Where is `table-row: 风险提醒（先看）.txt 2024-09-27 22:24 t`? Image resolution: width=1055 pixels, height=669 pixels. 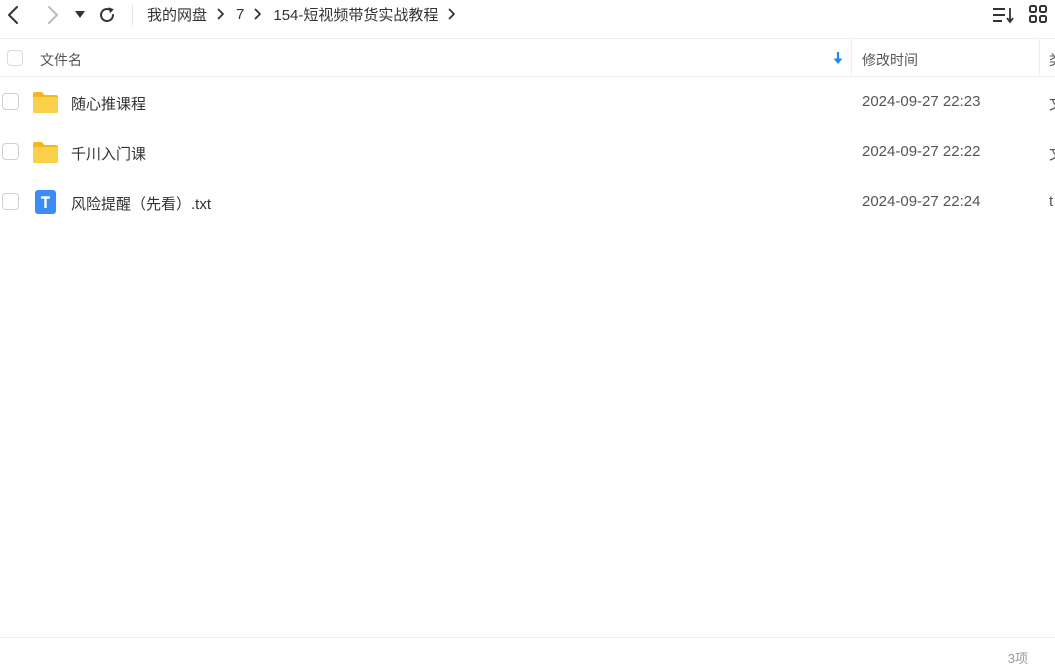 table-row: 风险提醒（先看）.txt 2024-09-27 22:24 t is located at coordinates (527, 202).